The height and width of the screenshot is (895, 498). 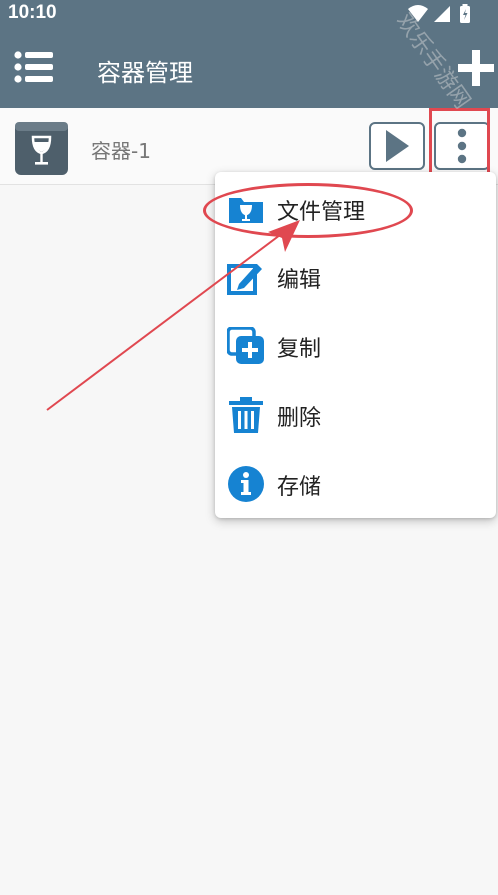 I want to click on watermark-text: 欢乐手游网, so click(x=433, y=61).